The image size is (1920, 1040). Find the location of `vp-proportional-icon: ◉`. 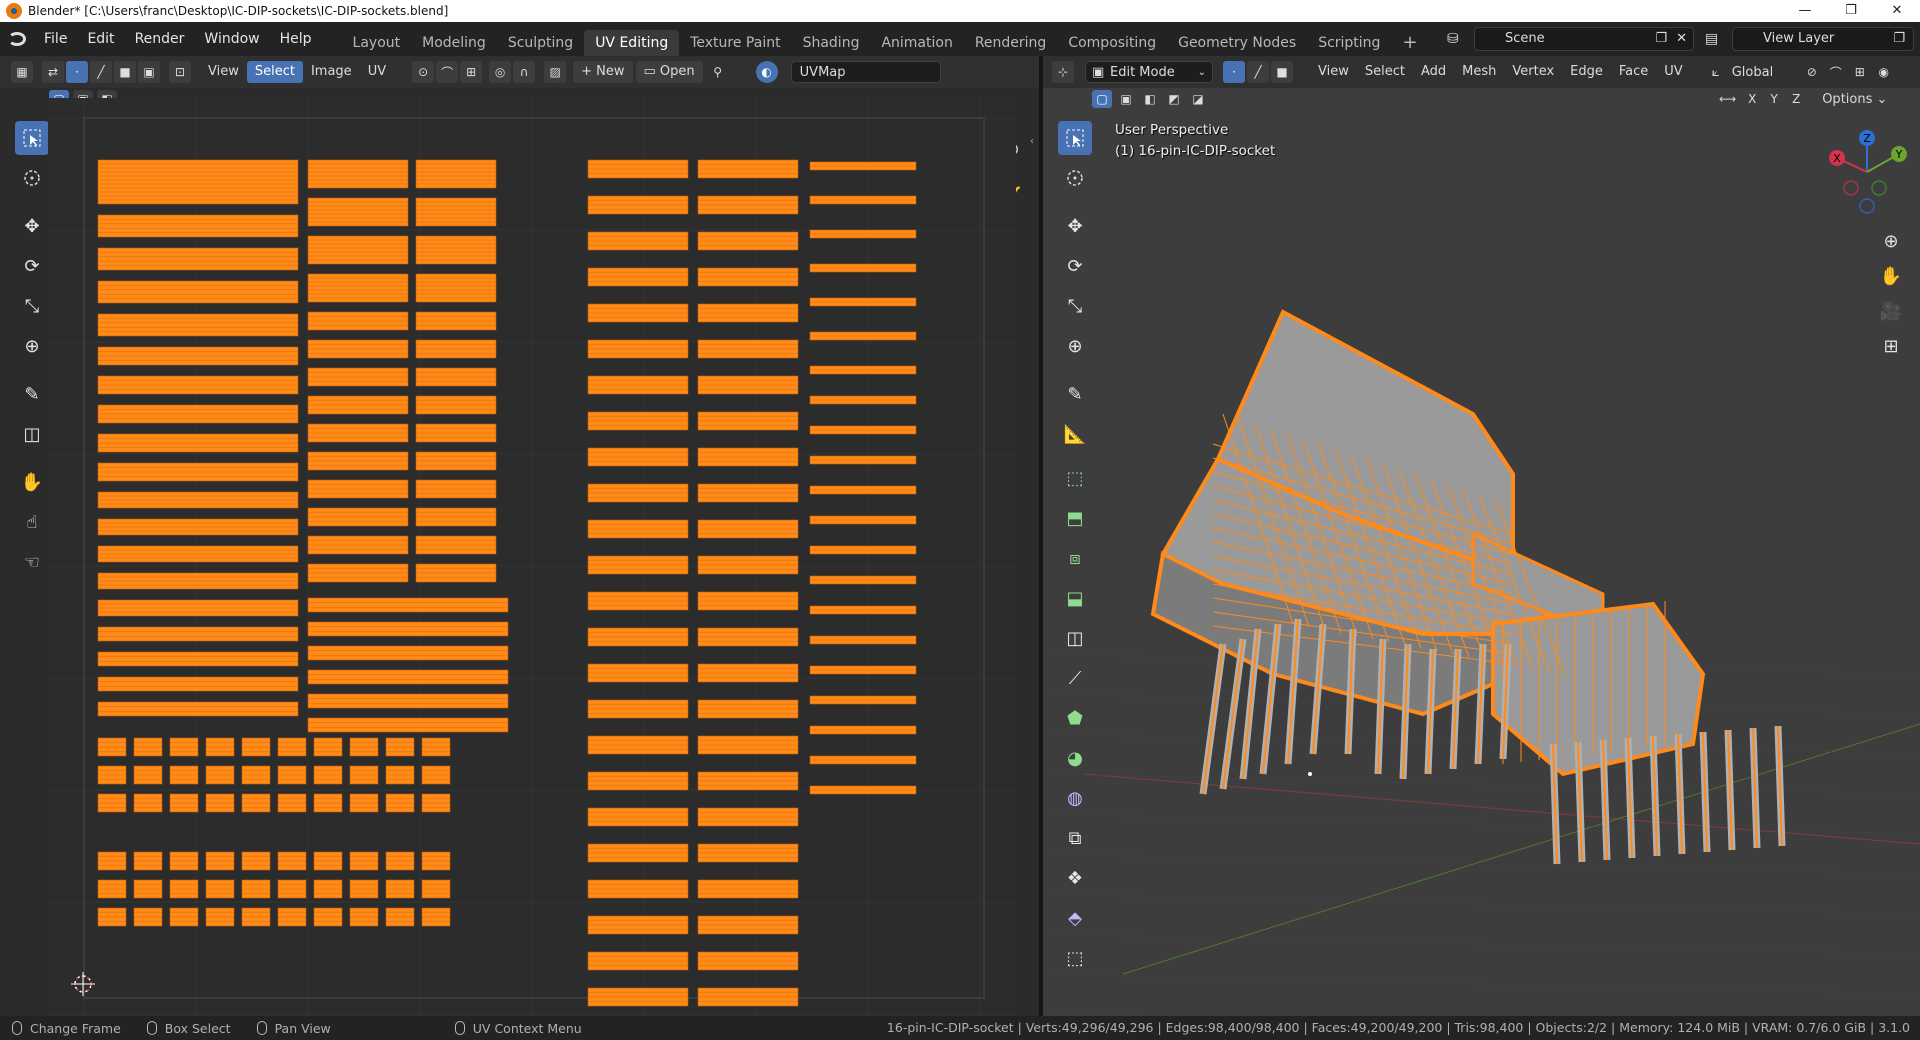

vp-proportional-icon: ◉ is located at coordinates (1884, 72).